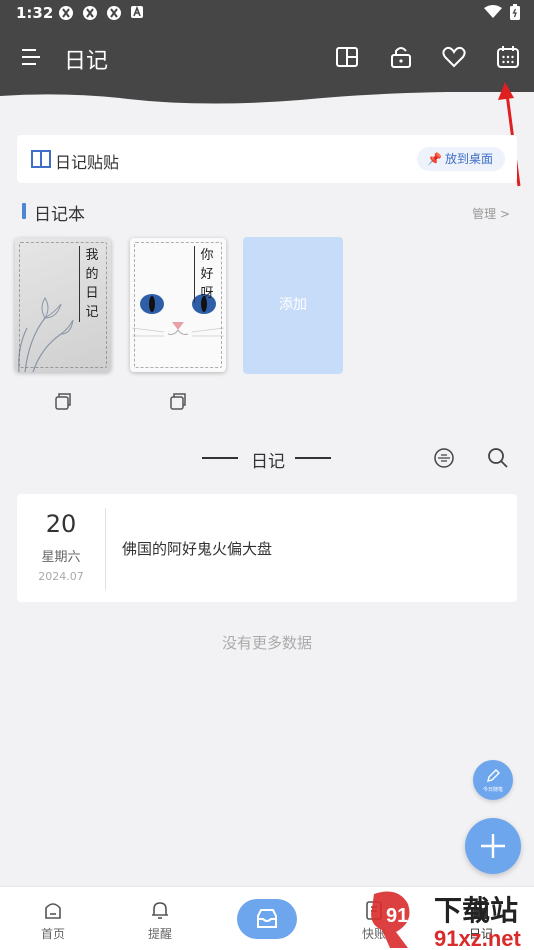 This screenshot has height=950, width=534. Describe the element at coordinates (35, 13) in the screenshot. I see `status-time: 1:32` at that location.